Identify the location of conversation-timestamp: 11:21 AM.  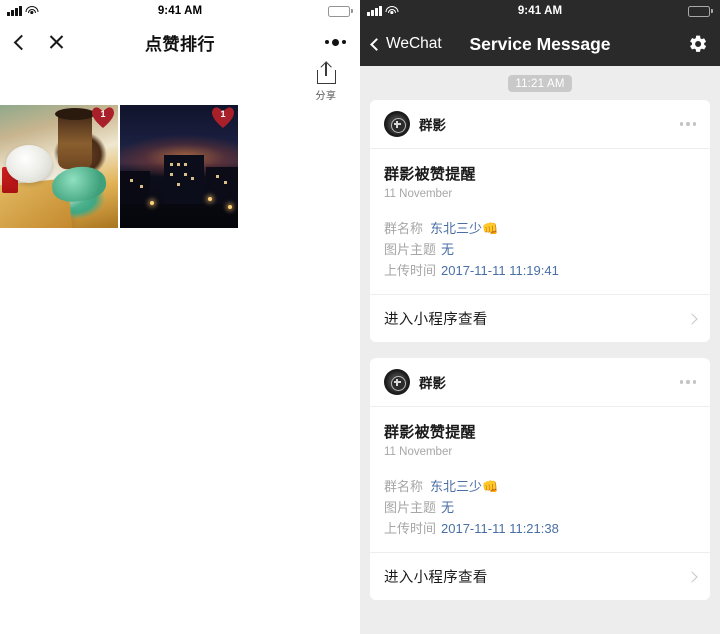
(540, 83).